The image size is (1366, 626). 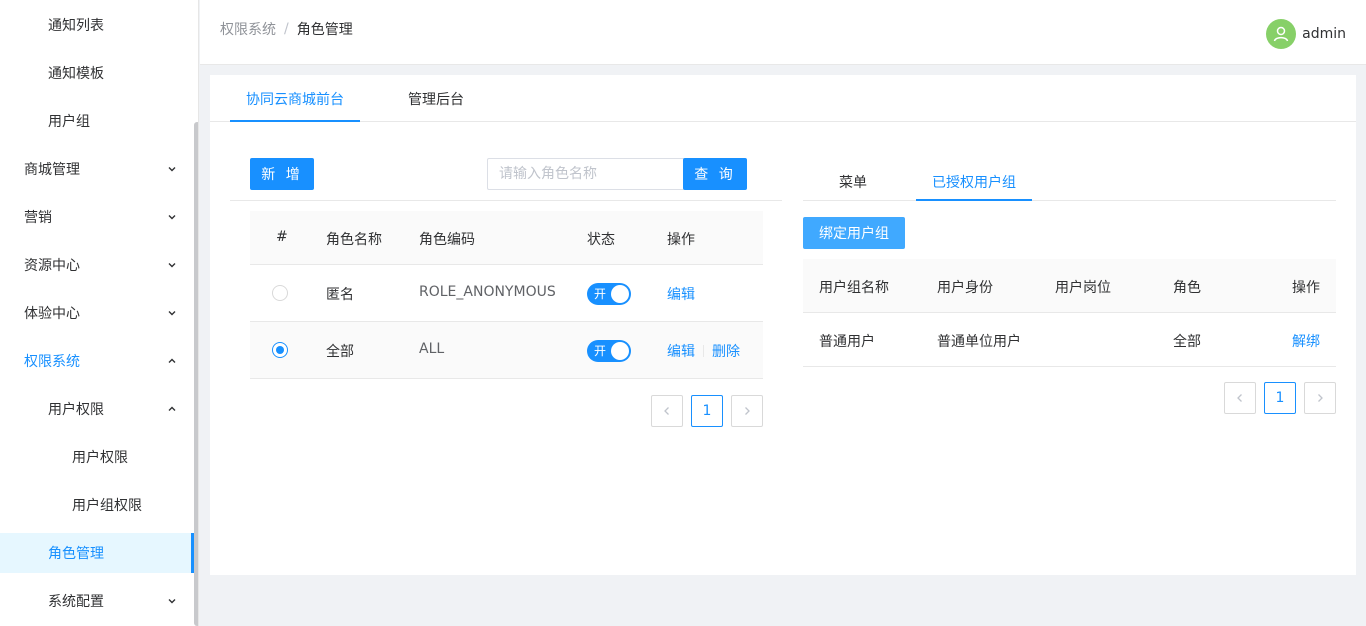 What do you see at coordinates (97, 265) in the screenshot?
I see `sidebar-item-resources: 资源中心` at bounding box center [97, 265].